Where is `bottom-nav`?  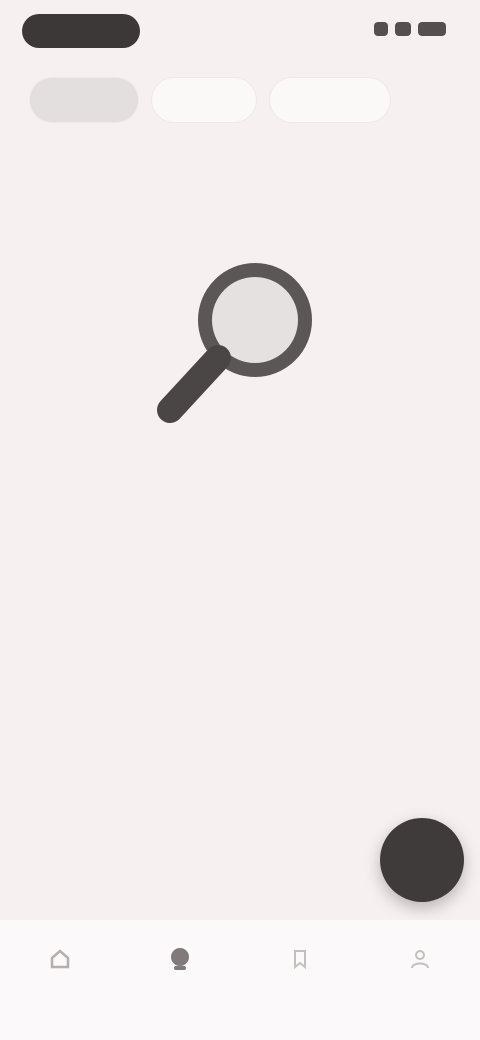 bottom-nav is located at coordinates (240, 980).